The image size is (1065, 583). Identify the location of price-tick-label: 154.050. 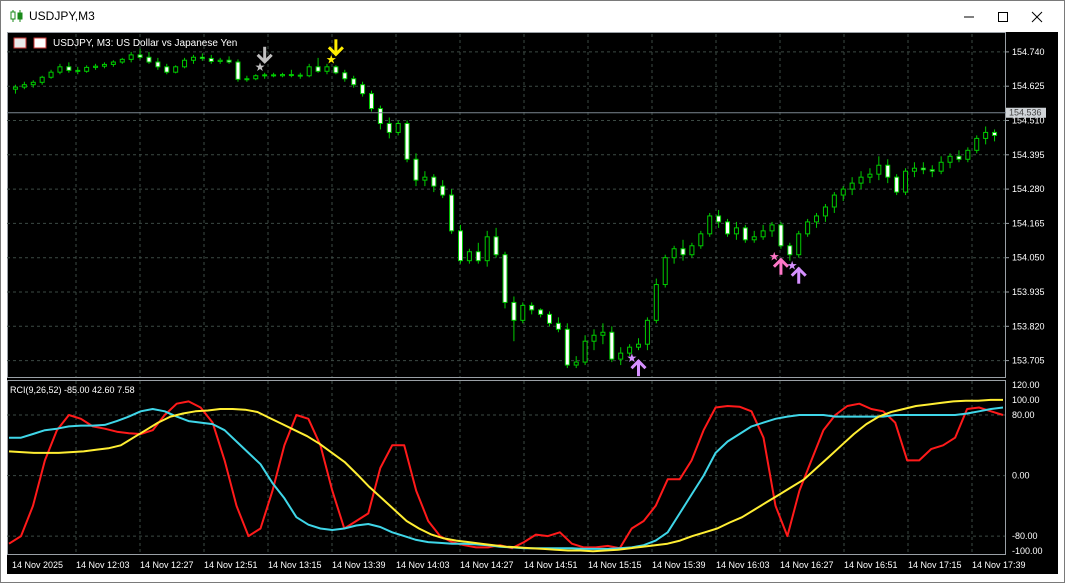
(1028, 258).